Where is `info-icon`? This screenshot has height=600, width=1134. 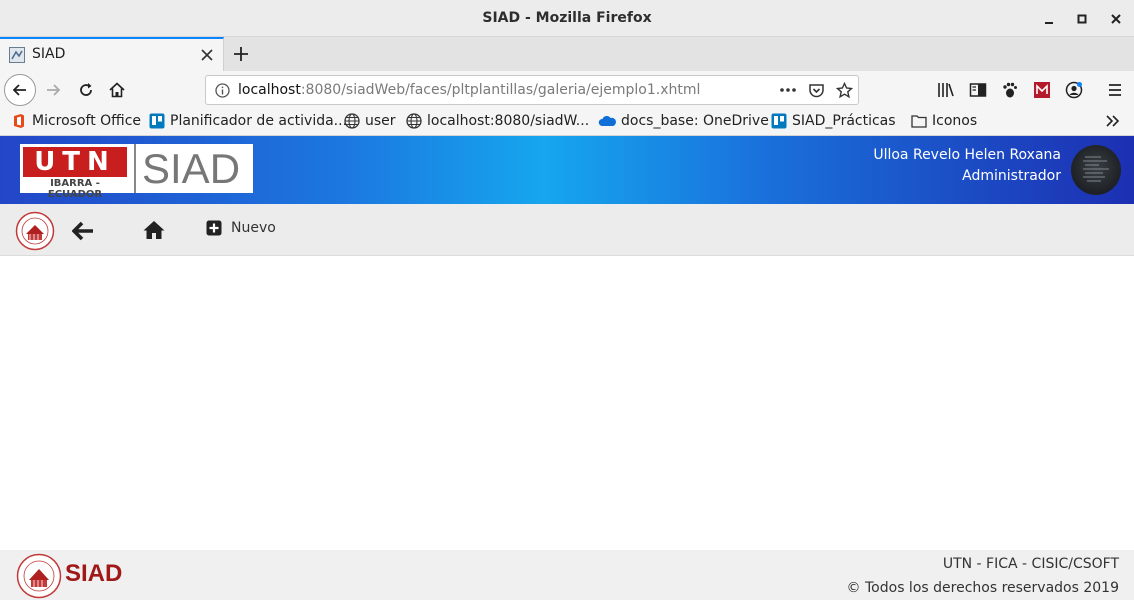 info-icon is located at coordinates (222, 92).